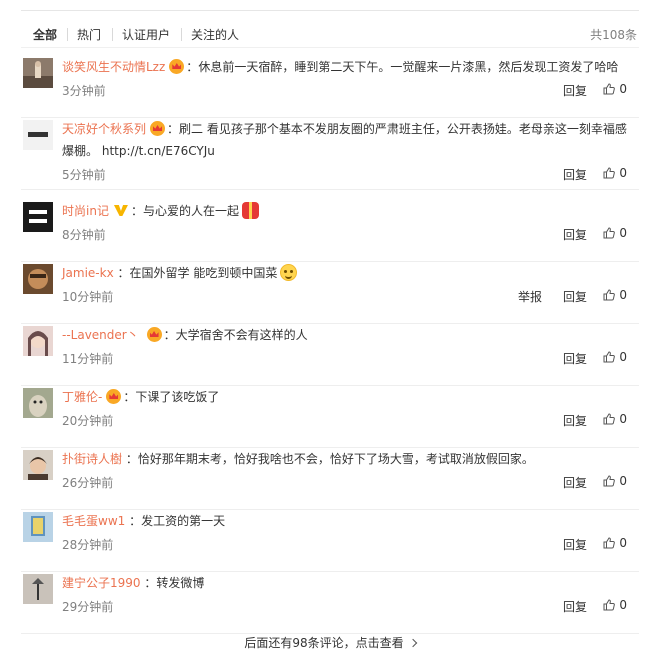  I want to click on comment-body: 转发微博, so click(180, 583).